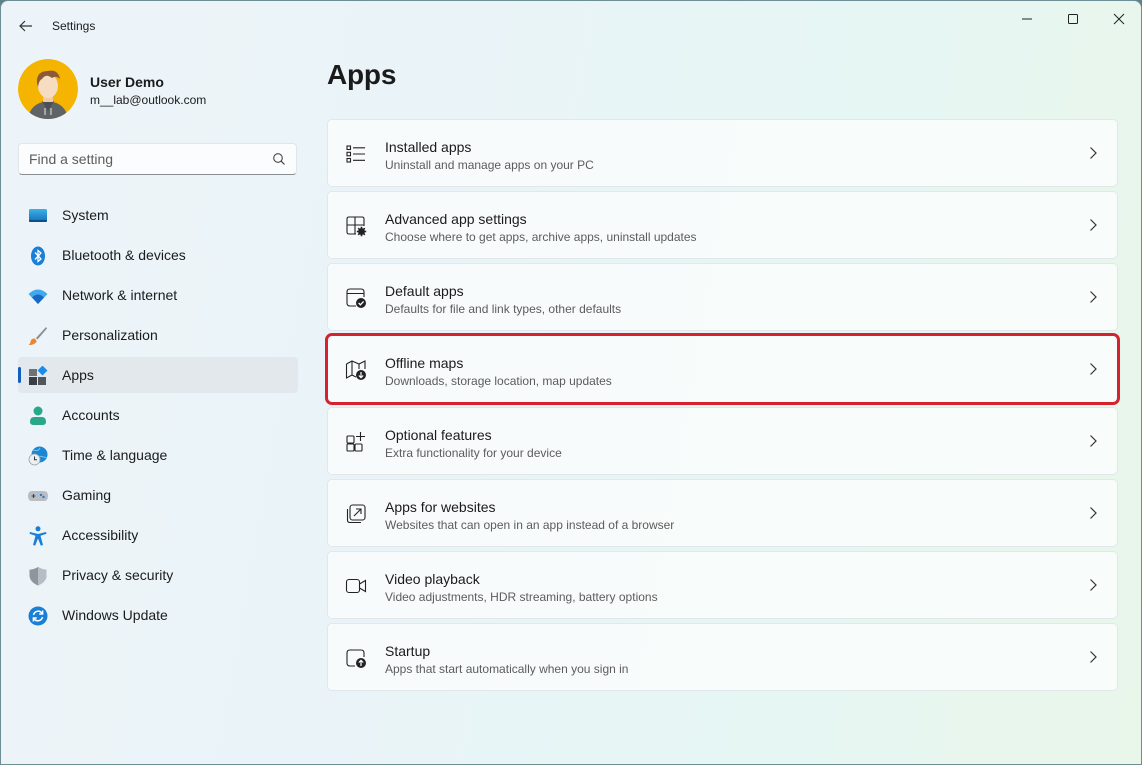 The height and width of the screenshot is (765, 1142). What do you see at coordinates (38, 375) in the screenshot?
I see `apps-icon` at bounding box center [38, 375].